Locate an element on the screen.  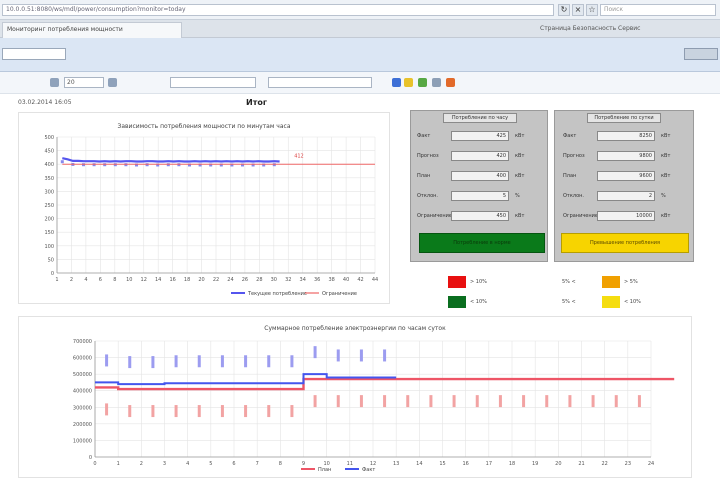
refresh-icon: ↻ is located at coordinates (564, 10).